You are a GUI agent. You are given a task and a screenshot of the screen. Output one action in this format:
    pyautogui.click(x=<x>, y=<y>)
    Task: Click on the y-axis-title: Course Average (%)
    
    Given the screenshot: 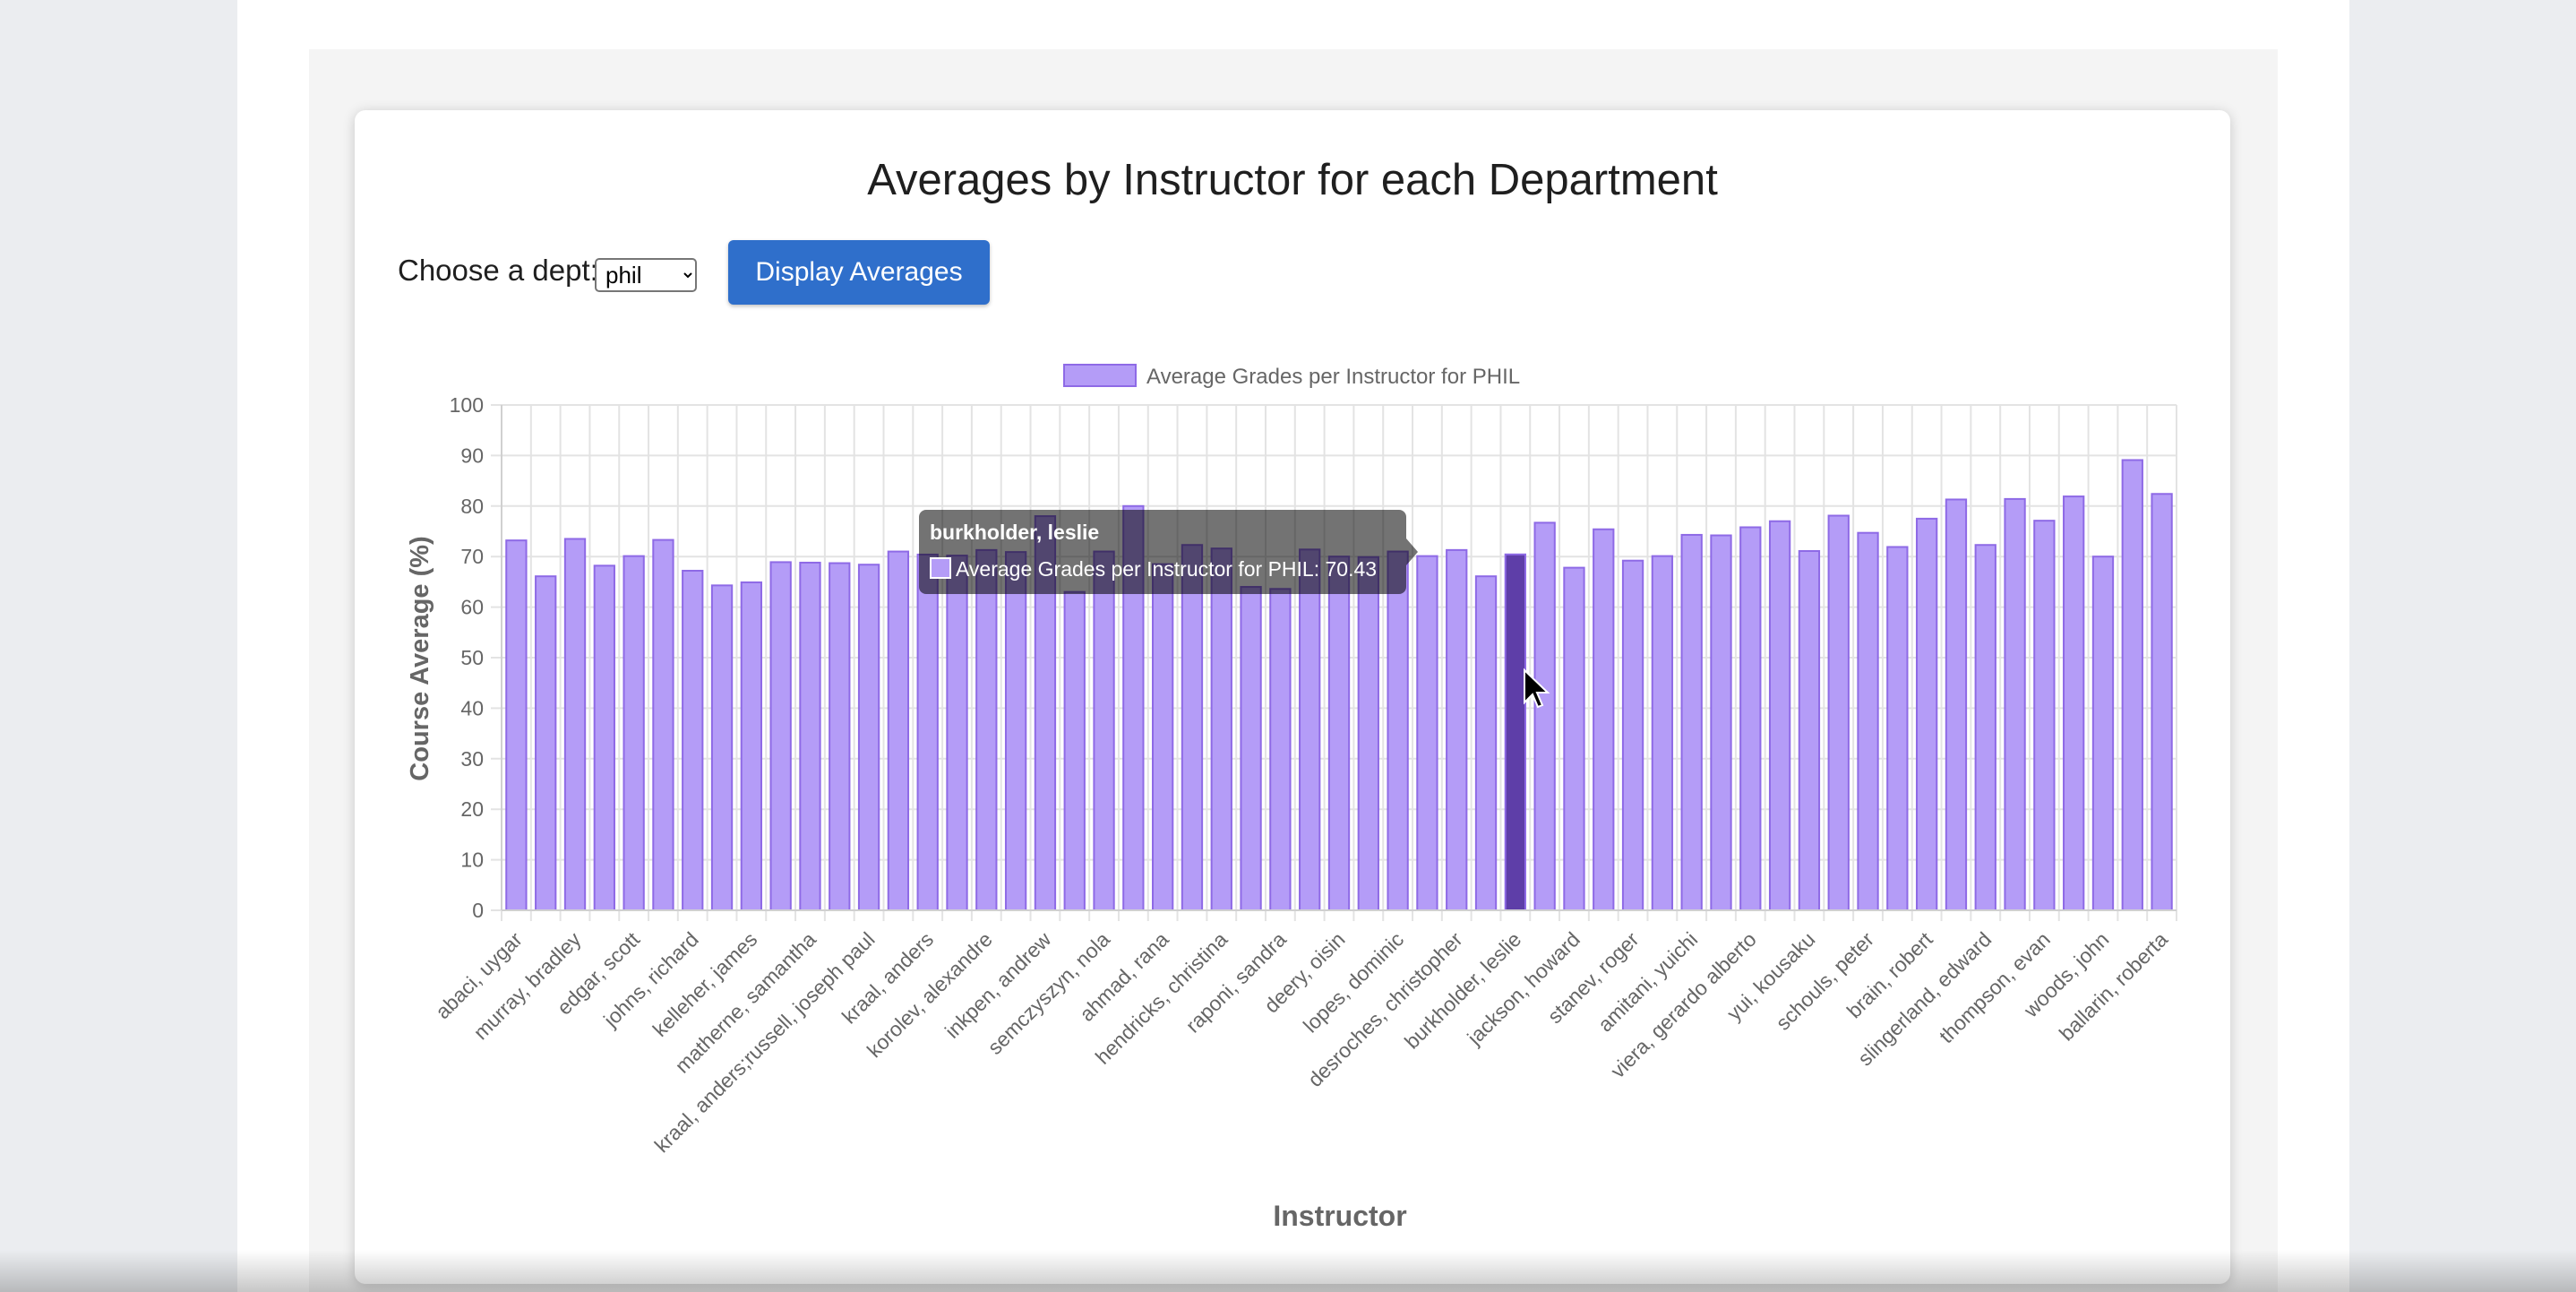 What is the action you would take?
    pyautogui.click(x=420, y=658)
    